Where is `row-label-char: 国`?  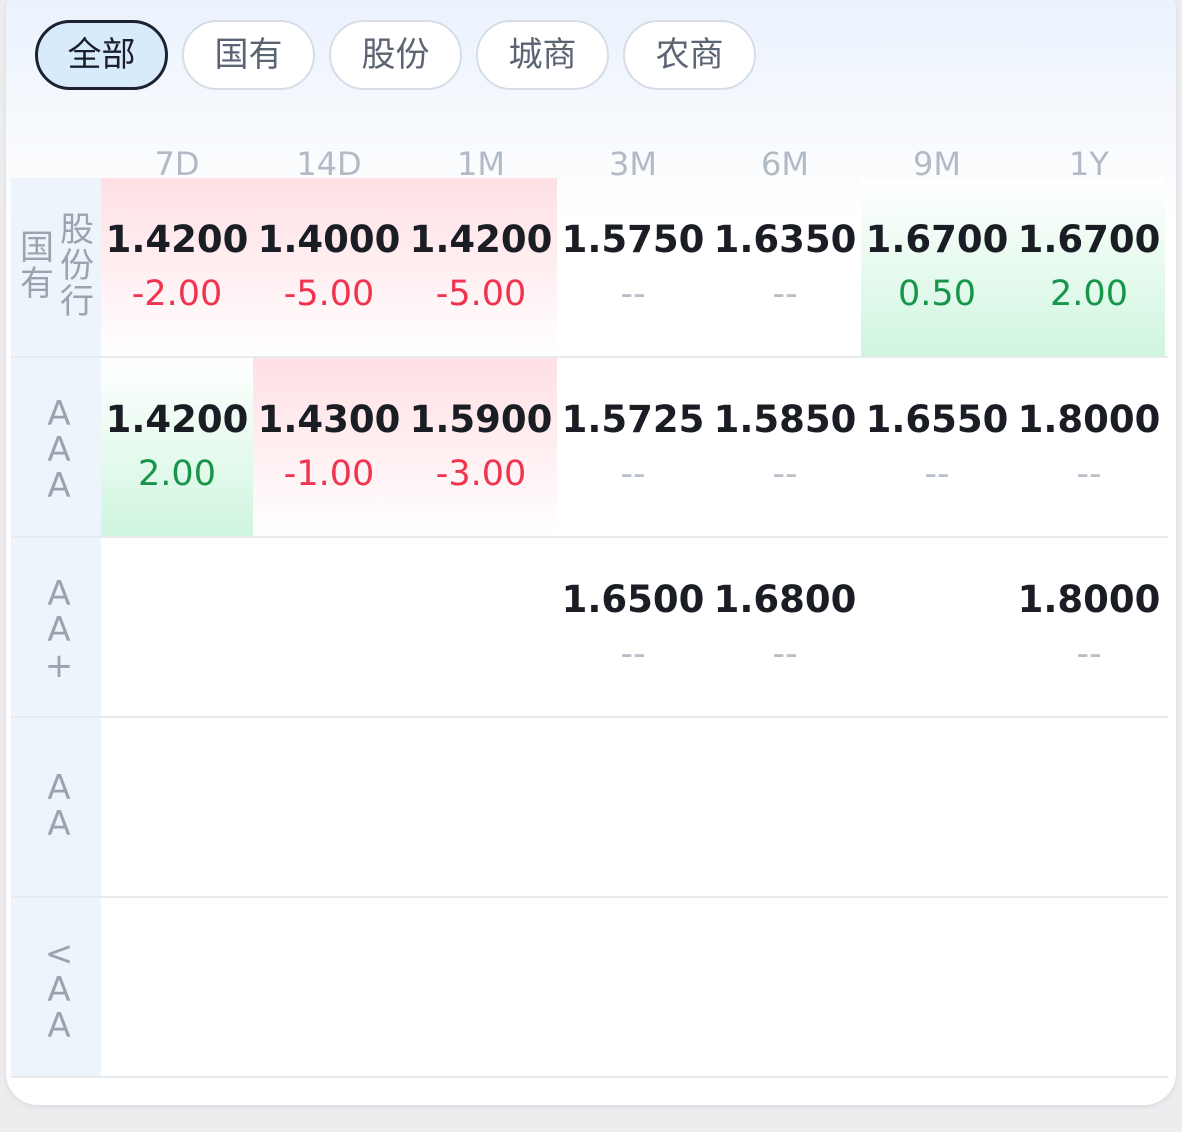
row-label-char: 国 is located at coordinates (37, 248).